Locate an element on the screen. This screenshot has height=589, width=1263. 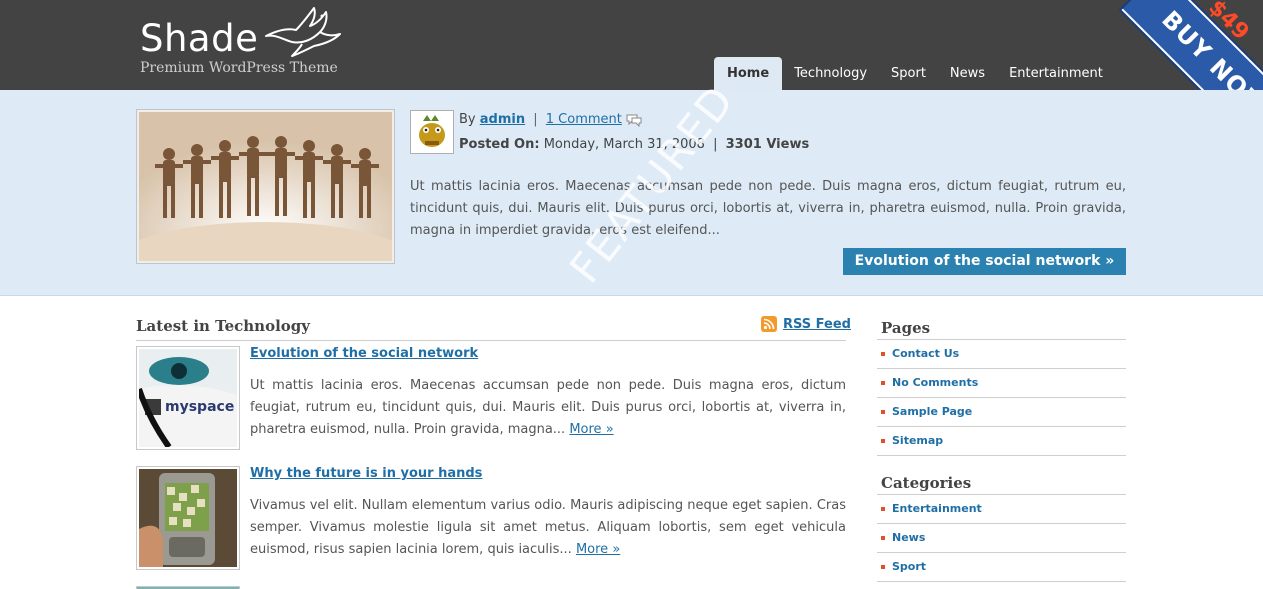
paper-people-illustration is located at coordinates (265, 186).